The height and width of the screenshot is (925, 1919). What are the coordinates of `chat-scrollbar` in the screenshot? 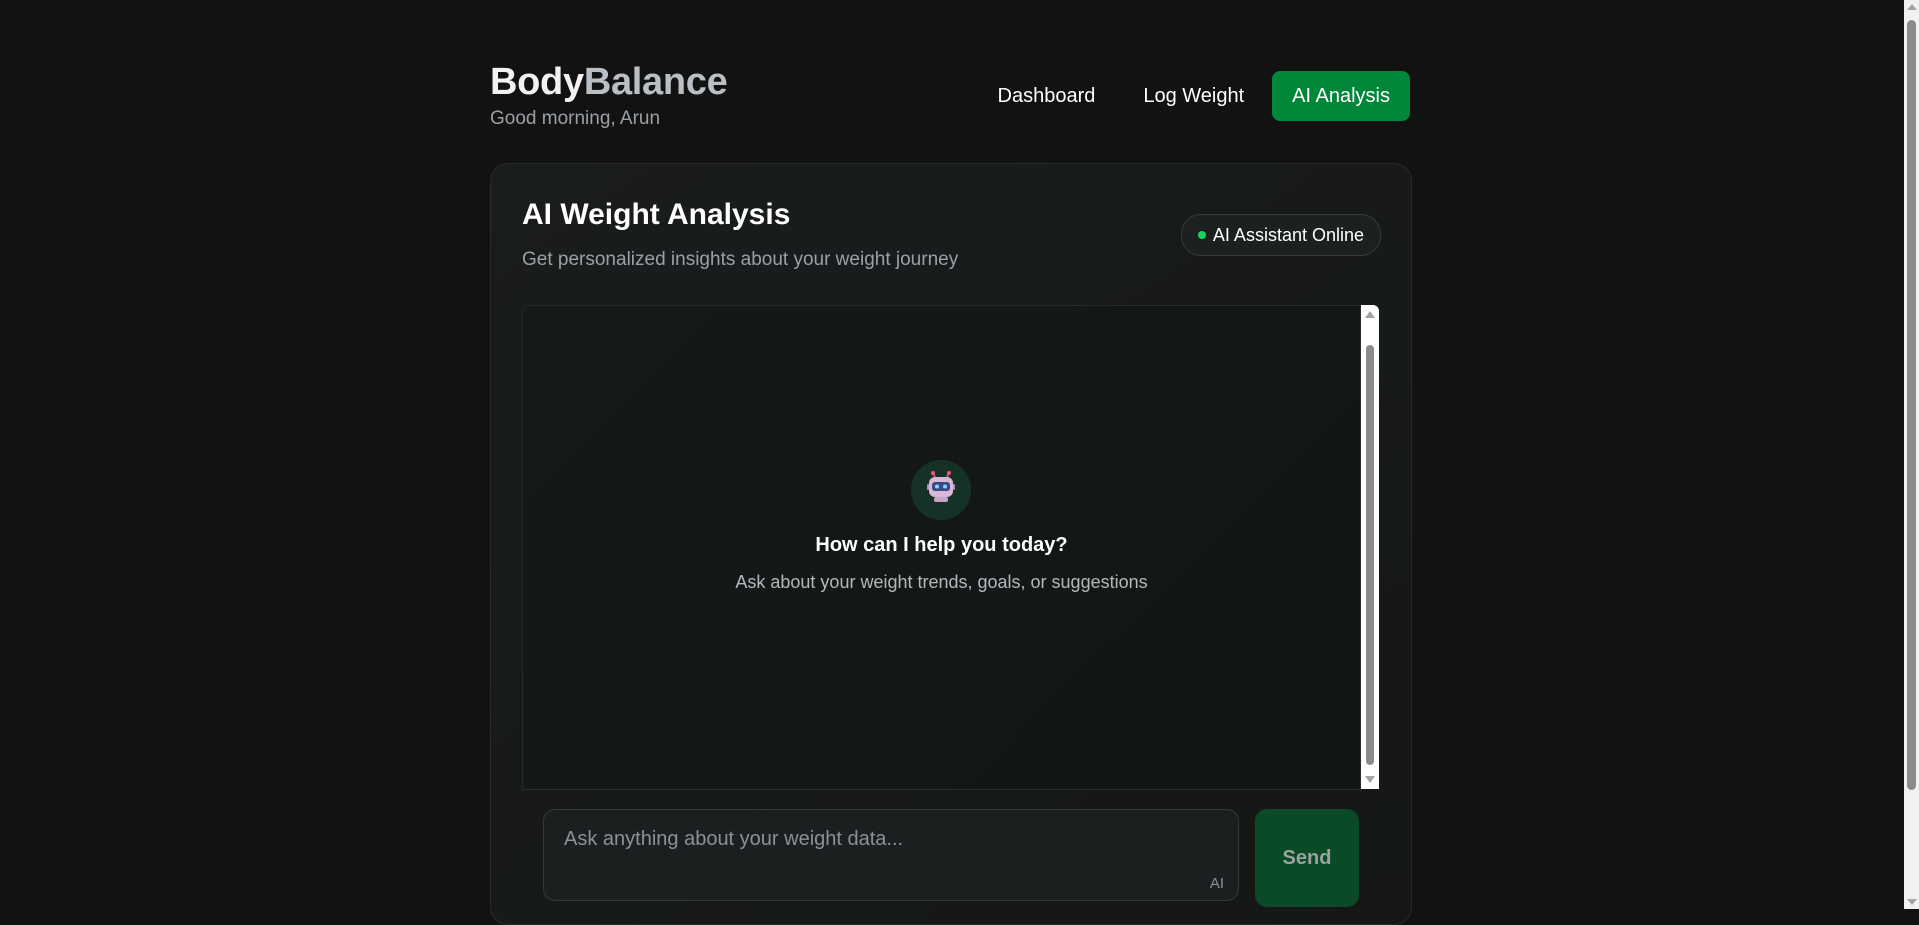 It's located at (1370, 547).